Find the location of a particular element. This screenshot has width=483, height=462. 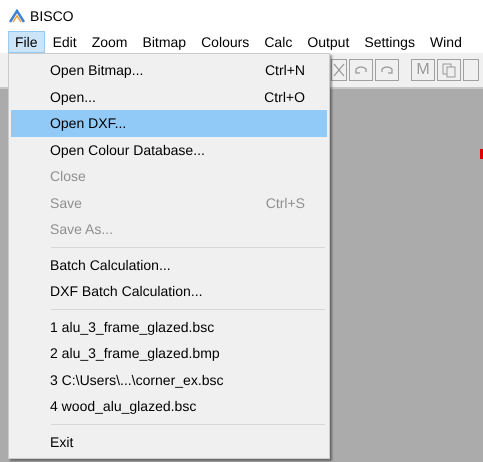

menu-item: Open... Ctrl+O is located at coordinates (169, 97).